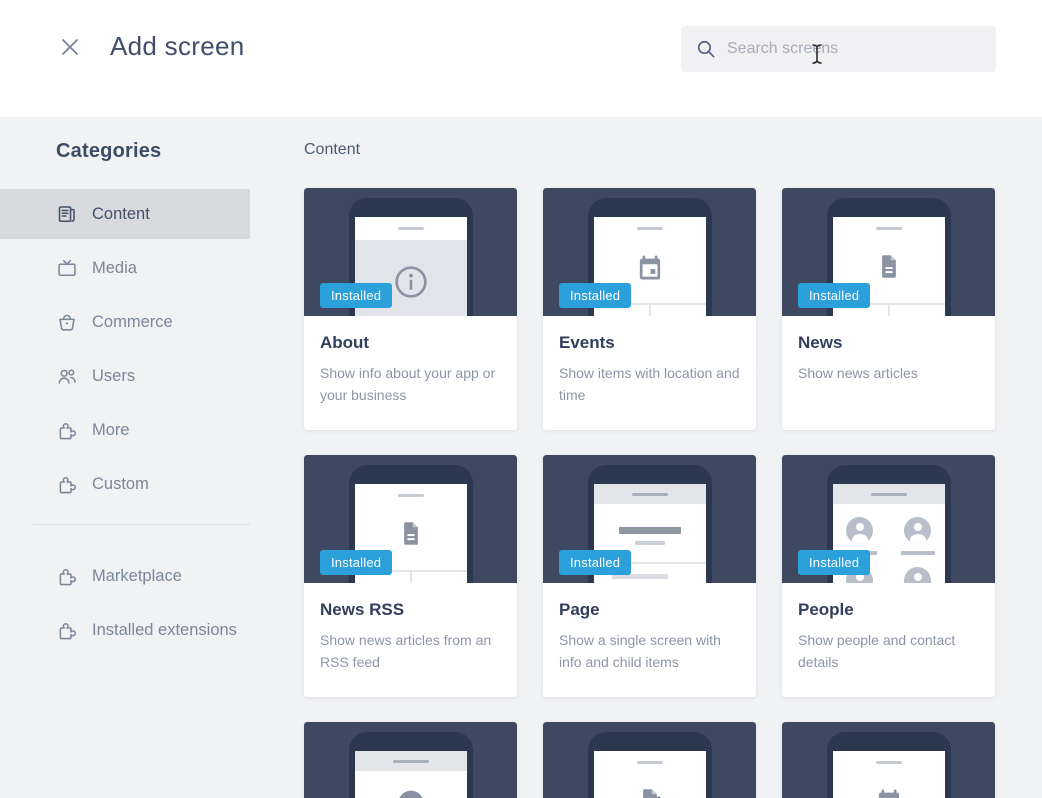 The width and height of the screenshot is (1042, 798). What do you see at coordinates (410, 794) in the screenshot?
I see `contact-icon` at bounding box center [410, 794].